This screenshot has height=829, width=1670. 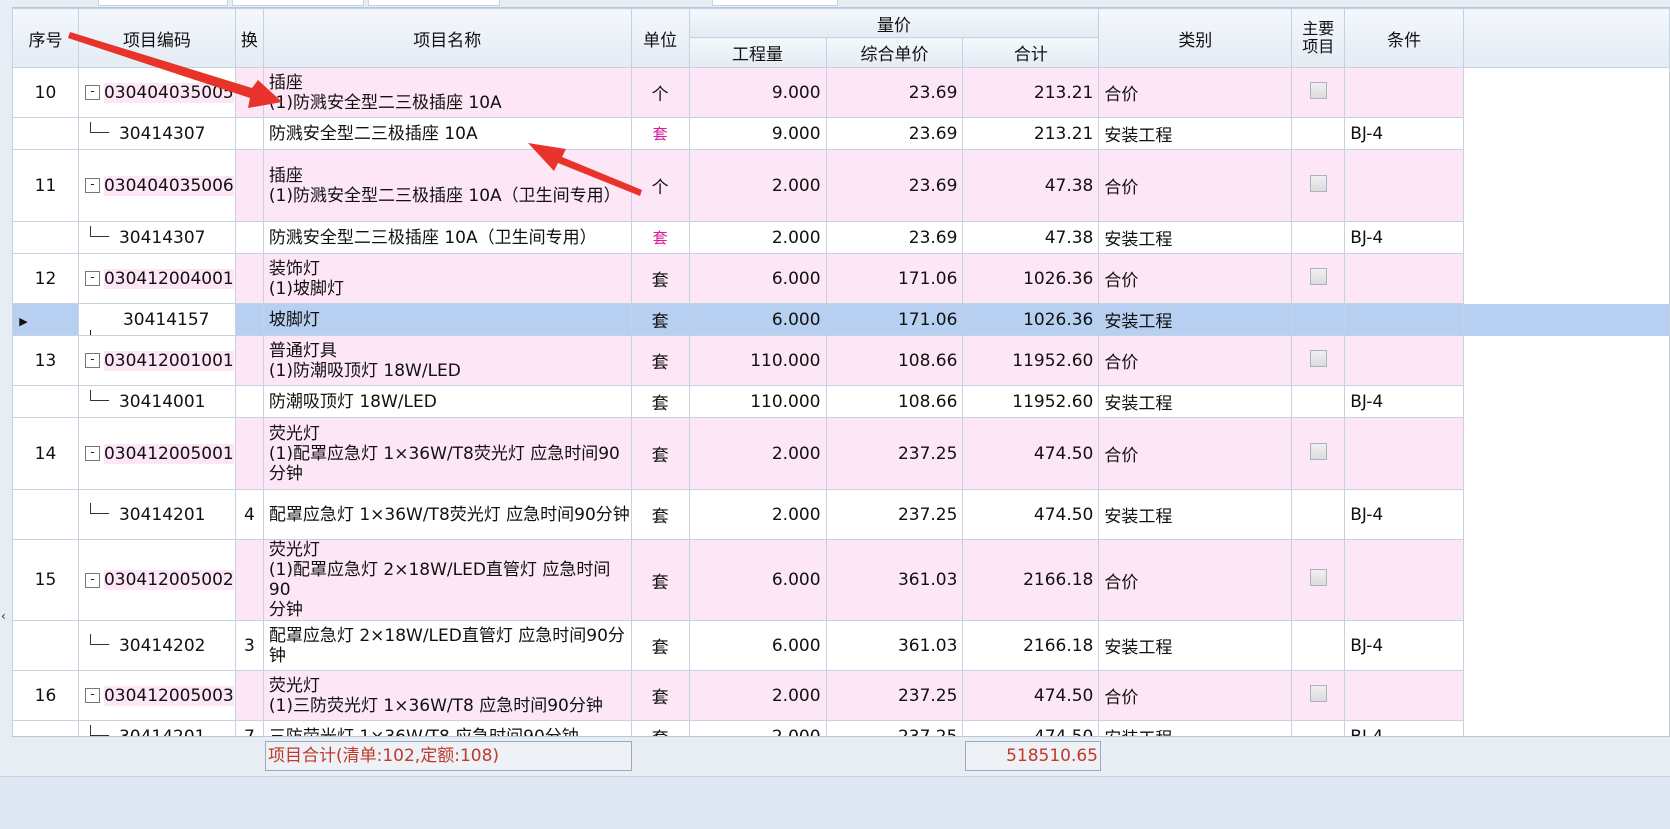 What do you see at coordinates (1031, 52) in the screenshot?
I see `col-header-total: 合计` at bounding box center [1031, 52].